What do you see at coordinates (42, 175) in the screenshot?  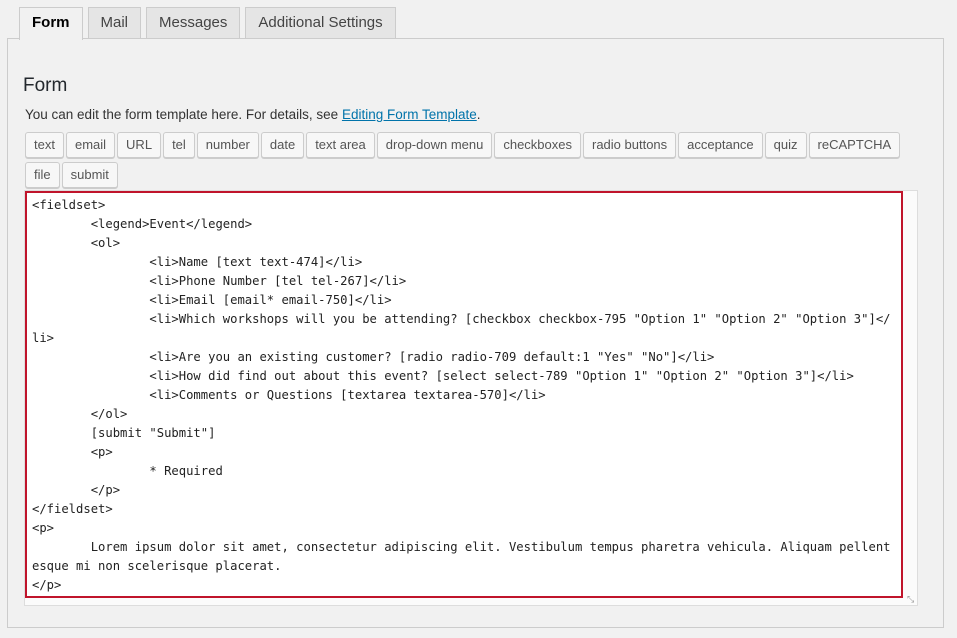 I see `tag-button-file: file` at bounding box center [42, 175].